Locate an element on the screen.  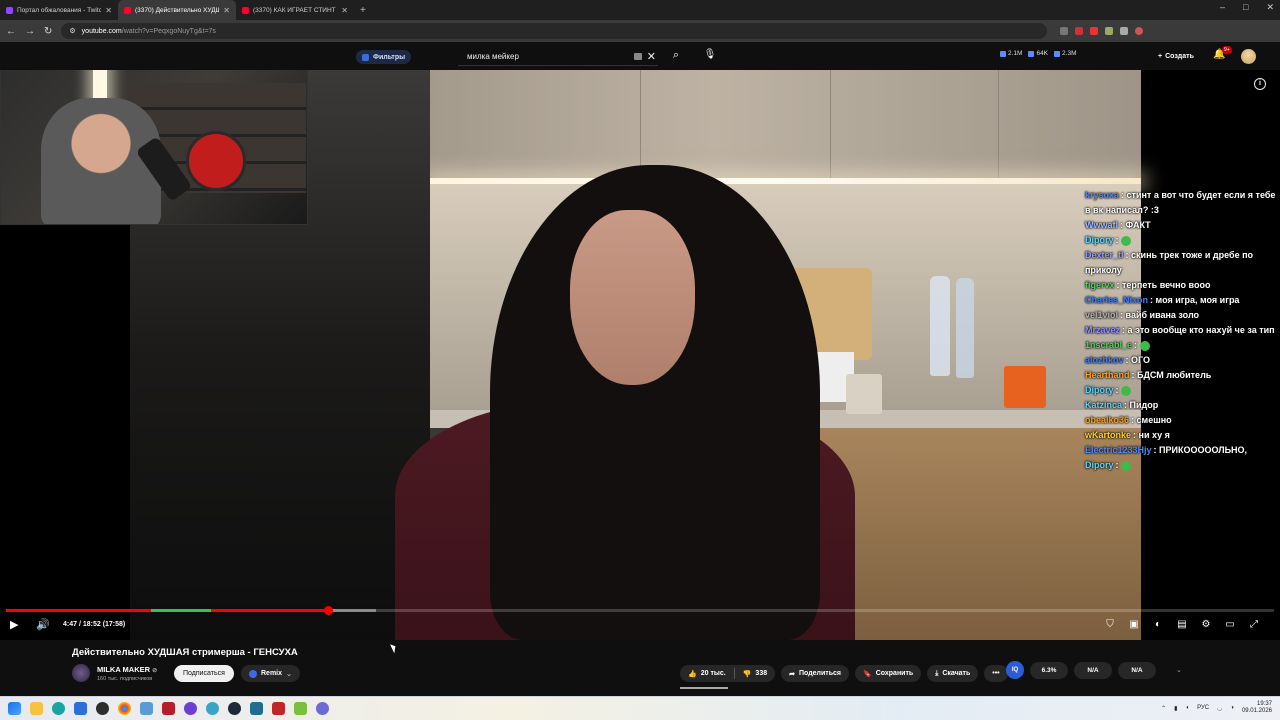
forward-icon: → is located at coordinates (30, 31).